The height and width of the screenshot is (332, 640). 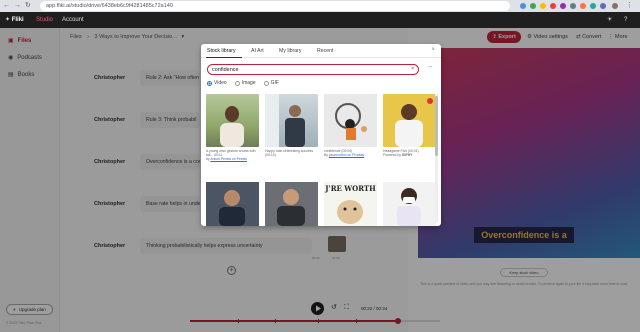 What do you see at coordinates (320, 20) in the screenshot?
I see `app-topbar: ✦ Fliki Studio Account ☀ ?` at bounding box center [320, 20].